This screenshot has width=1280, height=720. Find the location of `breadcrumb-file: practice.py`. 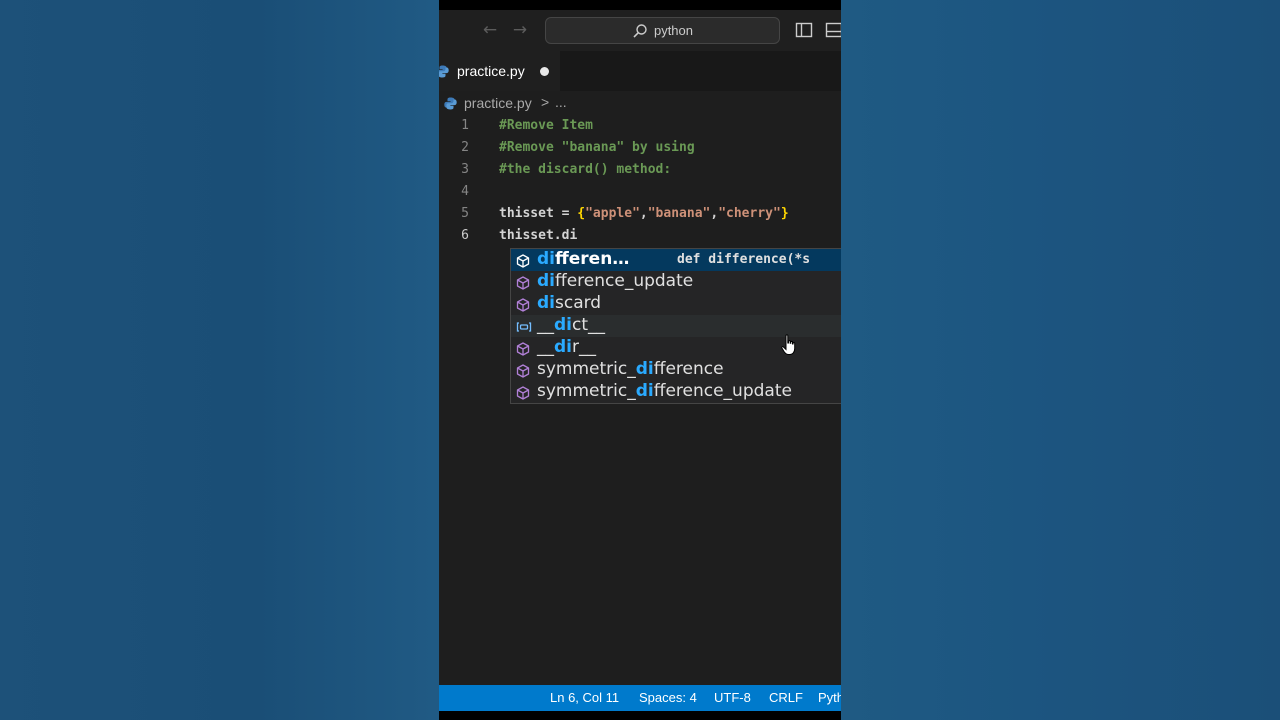

breadcrumb-file: practice.py is located at coordinates (498, 103).